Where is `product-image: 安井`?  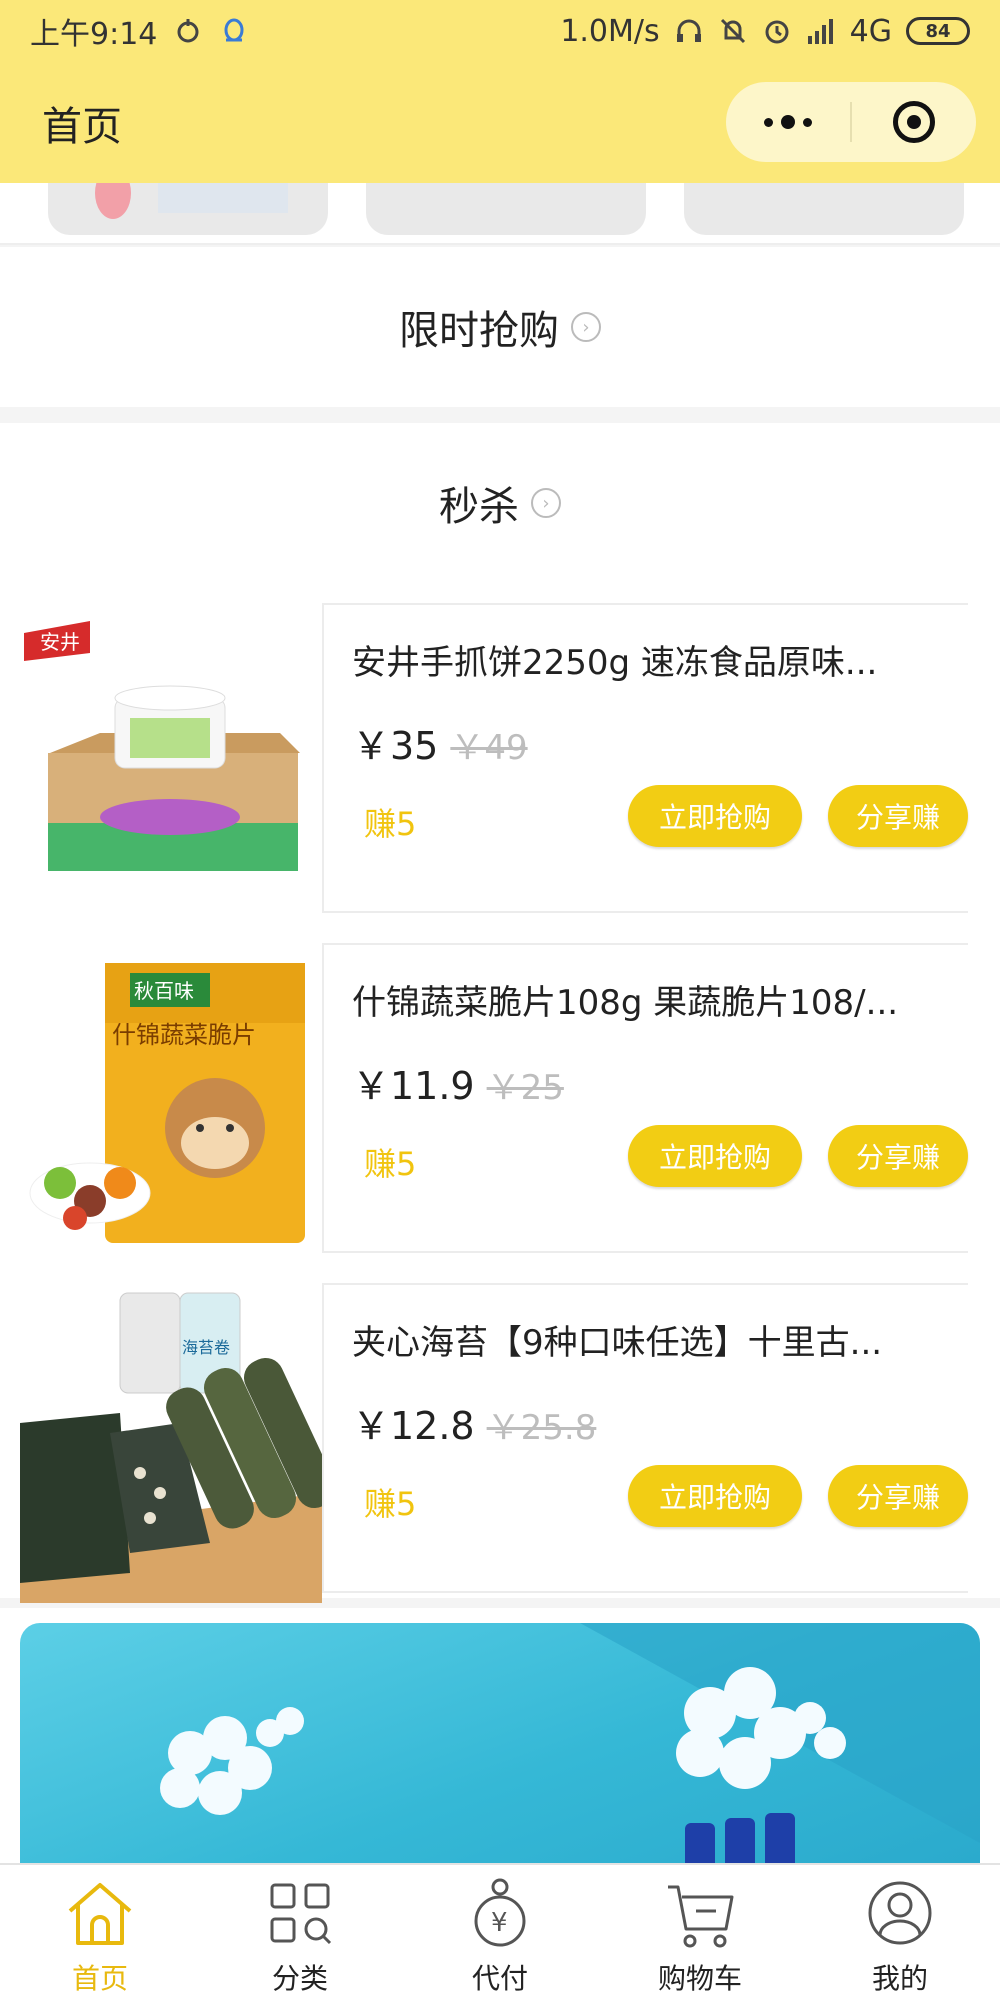 product-image: 安井 is located at coordinates (171, 763).